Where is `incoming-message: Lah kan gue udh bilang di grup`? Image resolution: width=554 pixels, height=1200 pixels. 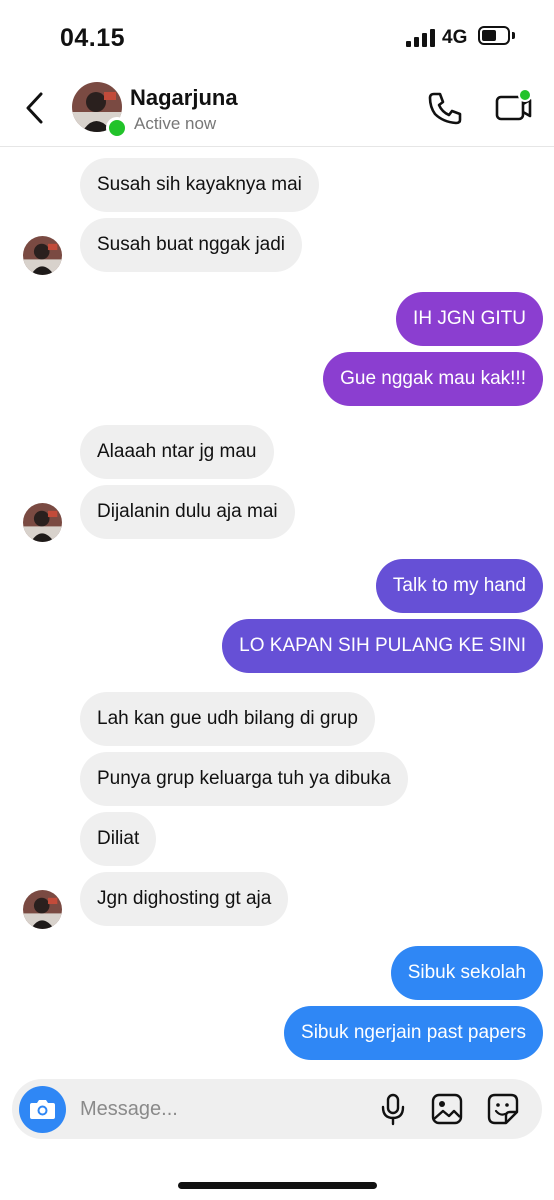
incoming-message: Lah kan gue udh bilang di grup is located at coordinates (227, 719).